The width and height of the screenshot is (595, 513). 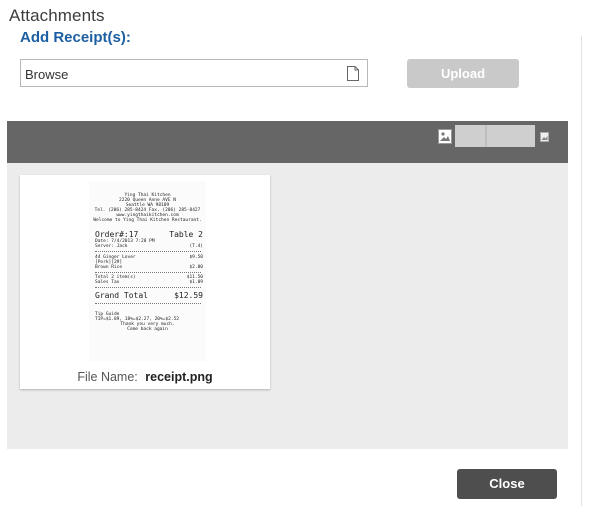 I want to click on zoom-slider-handle, so click(x=486, y=136).